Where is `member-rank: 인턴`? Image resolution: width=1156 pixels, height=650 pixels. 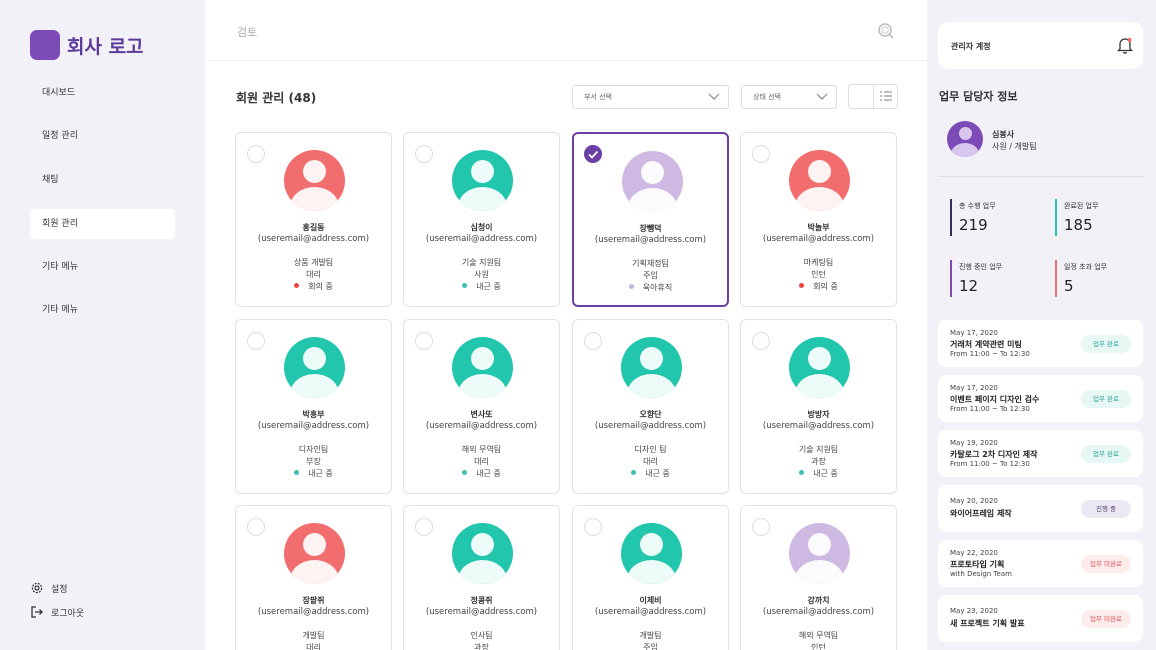
member-rank: 인턴 is located at coordinates (818, 274).